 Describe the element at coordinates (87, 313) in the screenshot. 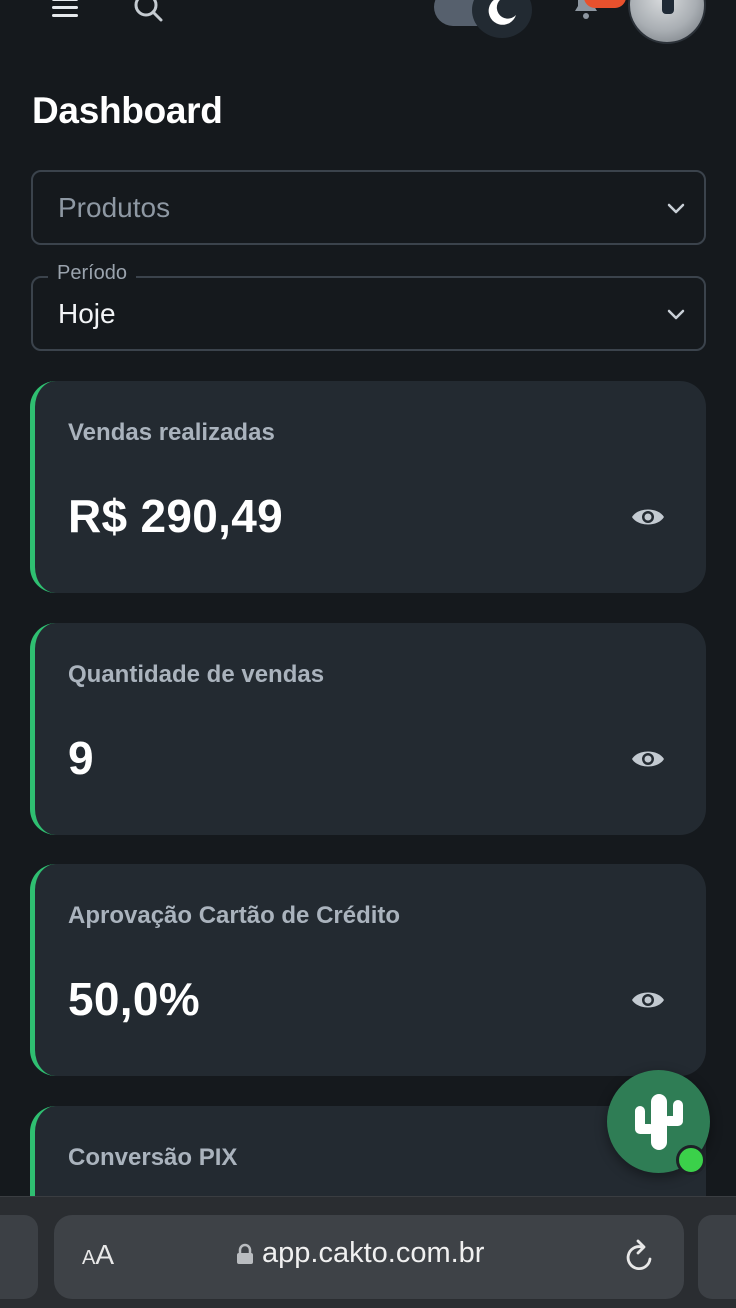

I see `period-value: Hoje` at that location.